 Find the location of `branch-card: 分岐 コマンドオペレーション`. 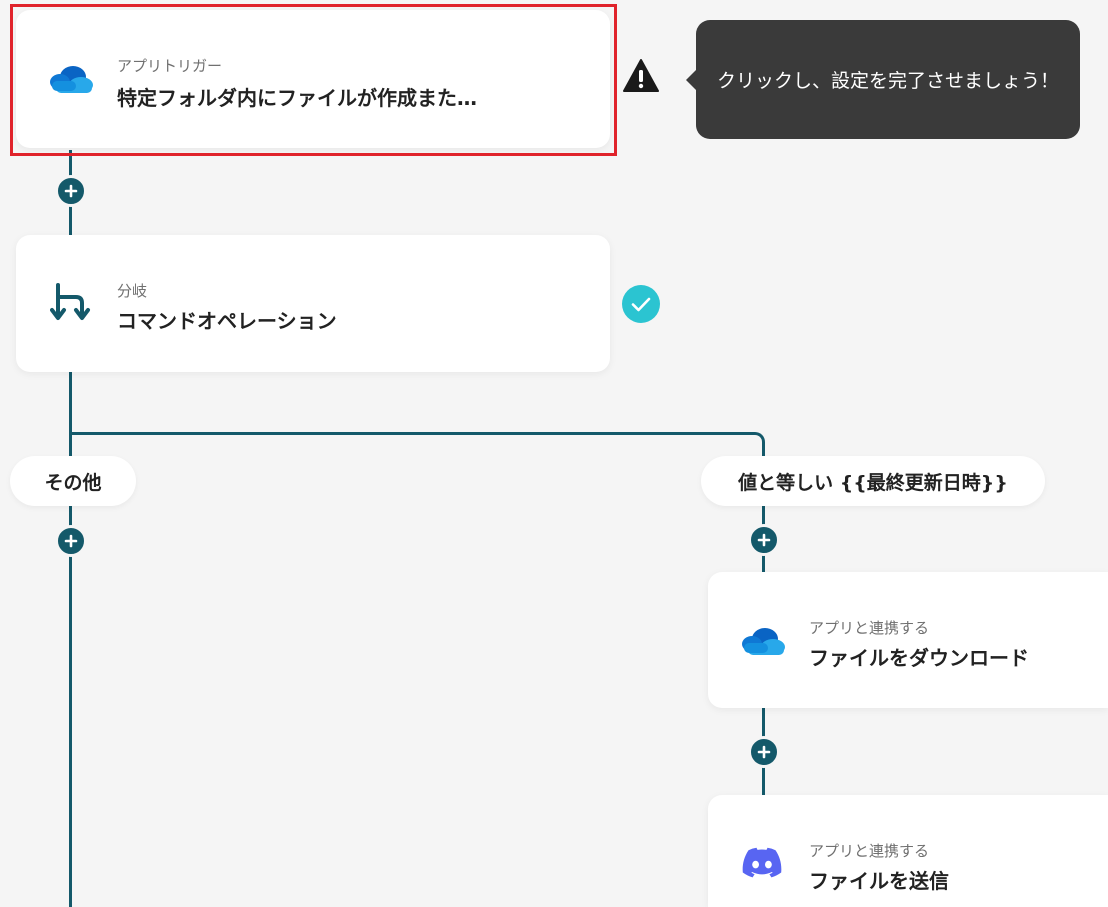

branch-card: 分岐 コマンドオペレーション is located at coordinates (313, 303).